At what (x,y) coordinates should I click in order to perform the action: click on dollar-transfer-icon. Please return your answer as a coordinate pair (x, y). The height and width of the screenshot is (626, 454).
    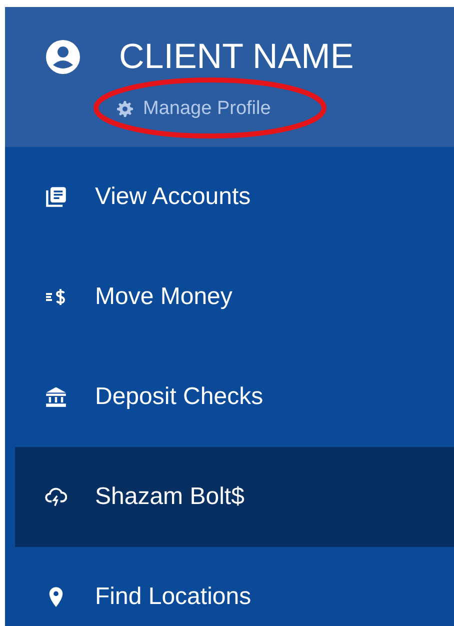
    Looking at the image, I should click on (56, 297).